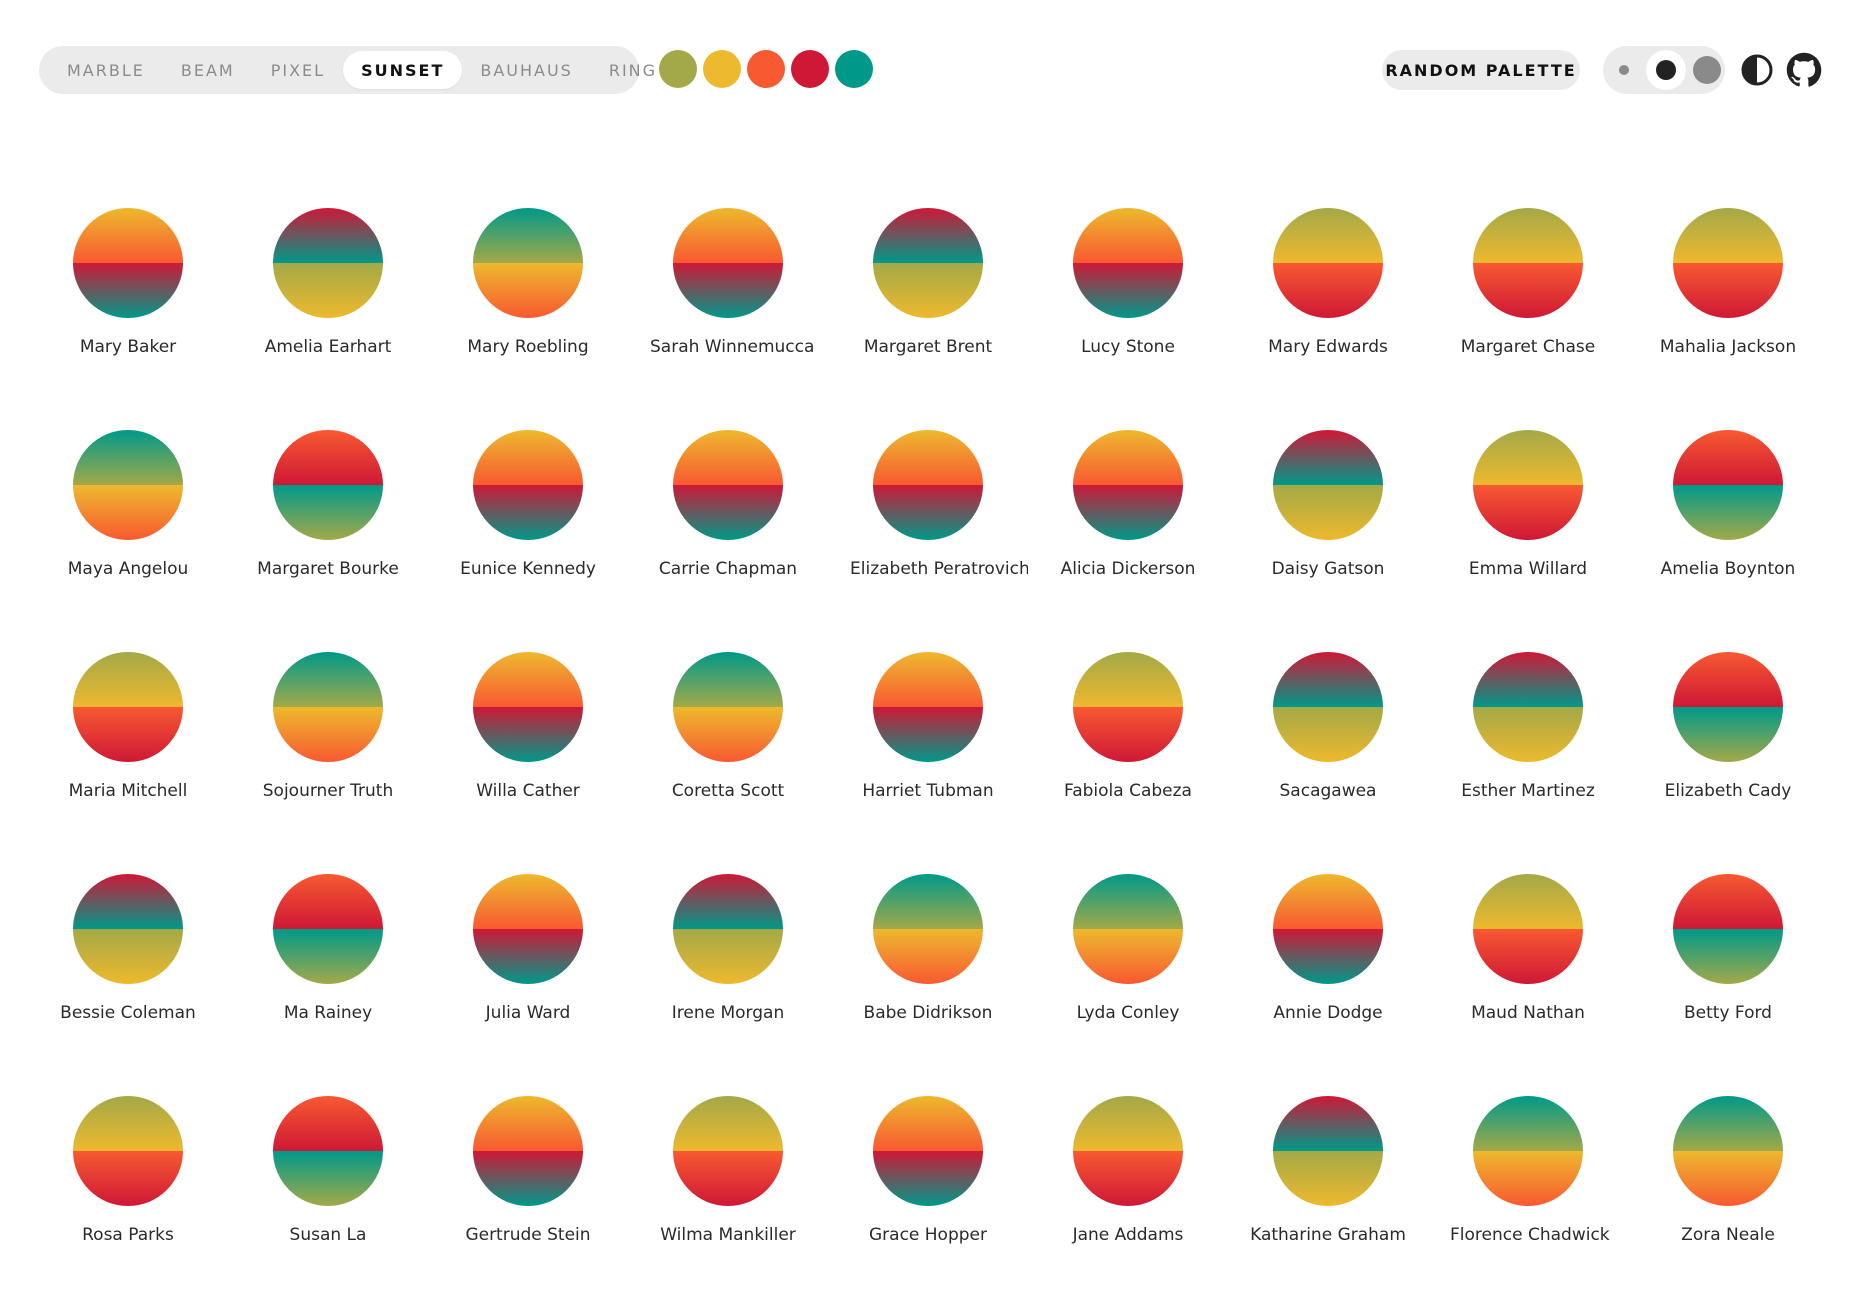 This screenshot has height=1306, width=1856. What do you see at coordinates (928, 1013) in the screenshot?
I see `avatar-name: Babe Didrikson` at bounding box center [928, 1013].